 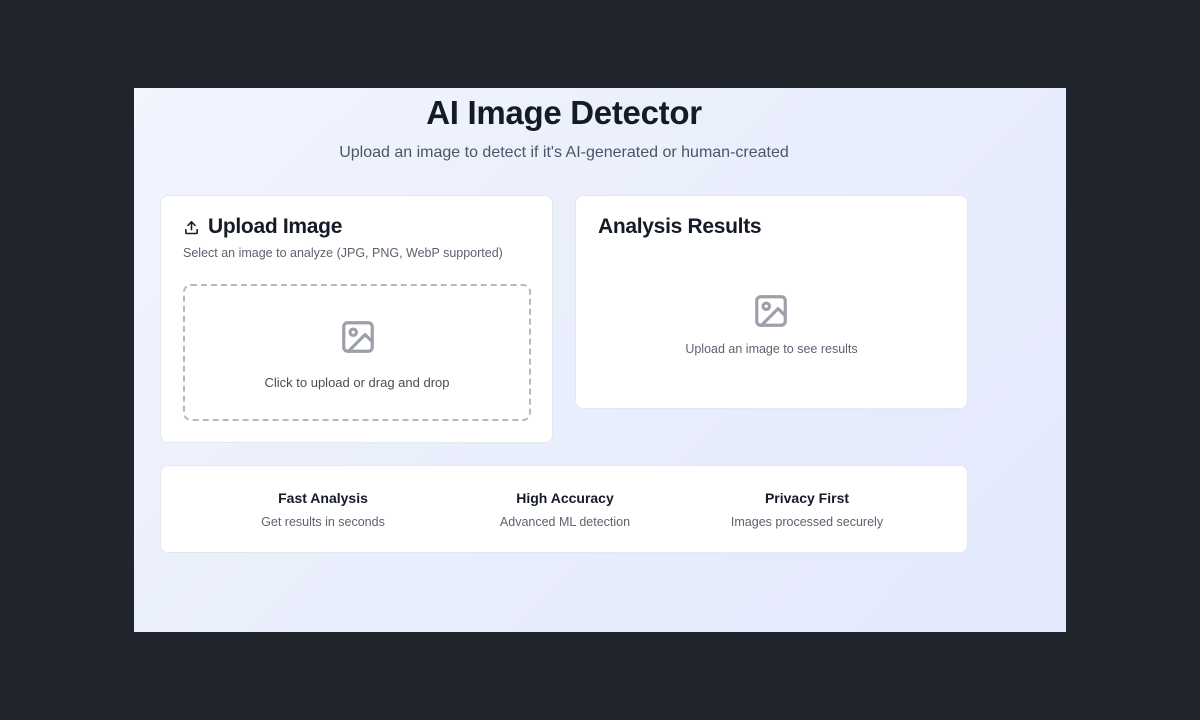 What do you see at coordinates (771, 349) in the screenshot?
I see `results-empty-text: Upload an image to see results` at bounding box center [771, 349].